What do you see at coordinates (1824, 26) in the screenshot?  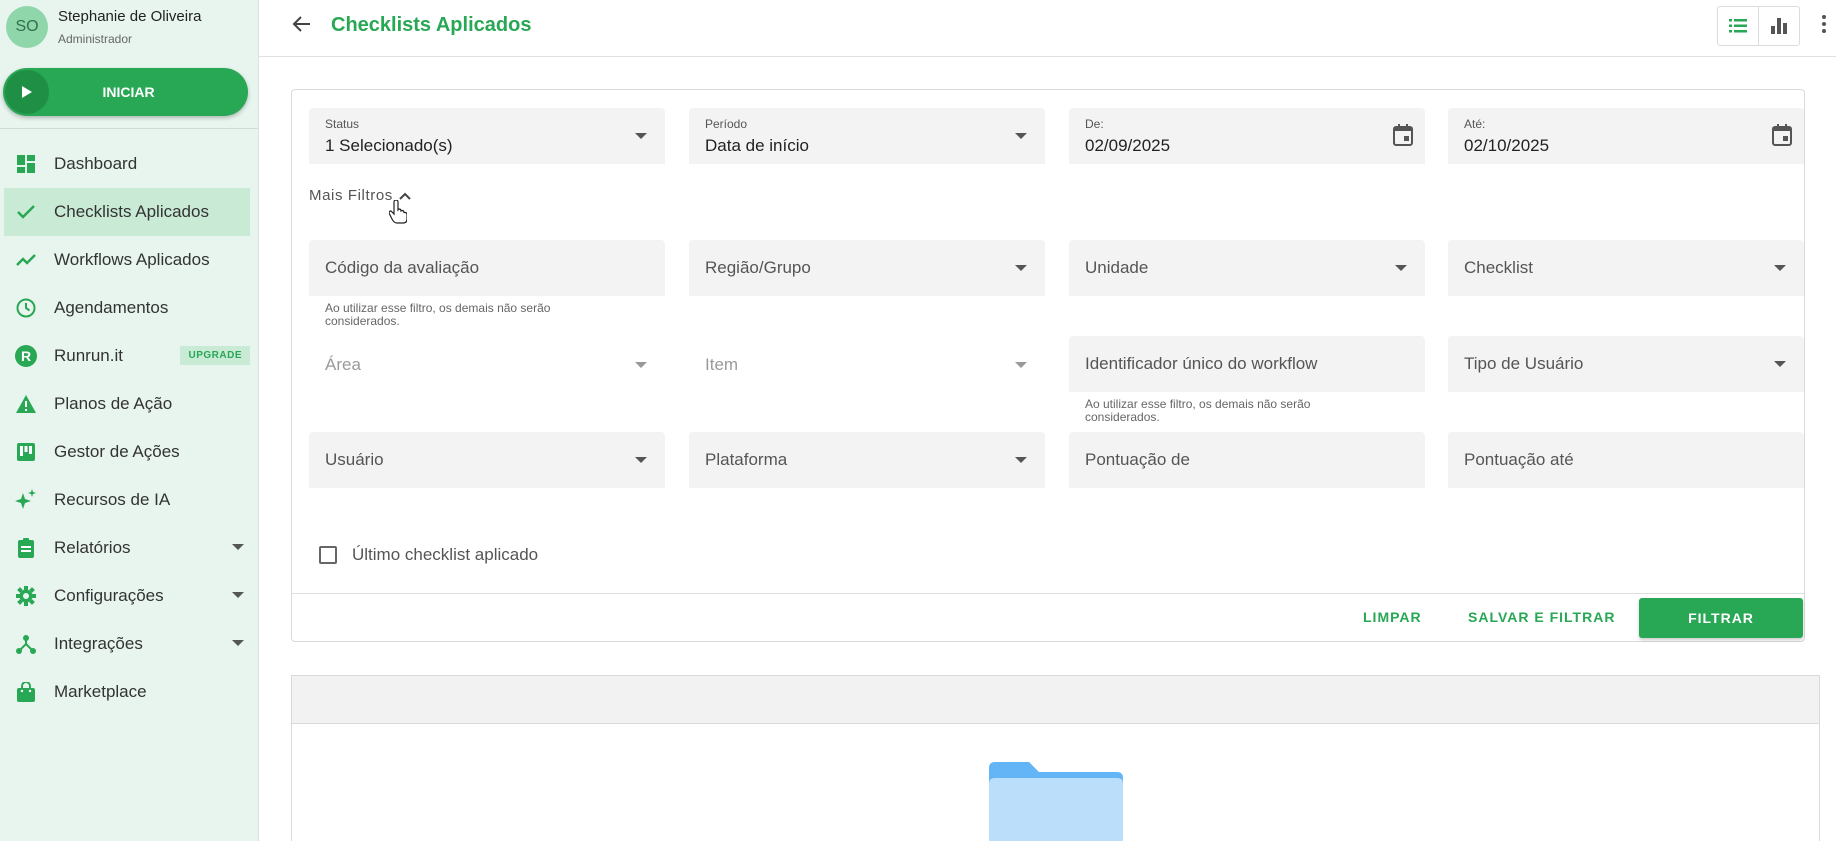 I see `more-options-icon` at bounding box center [1824, 26].